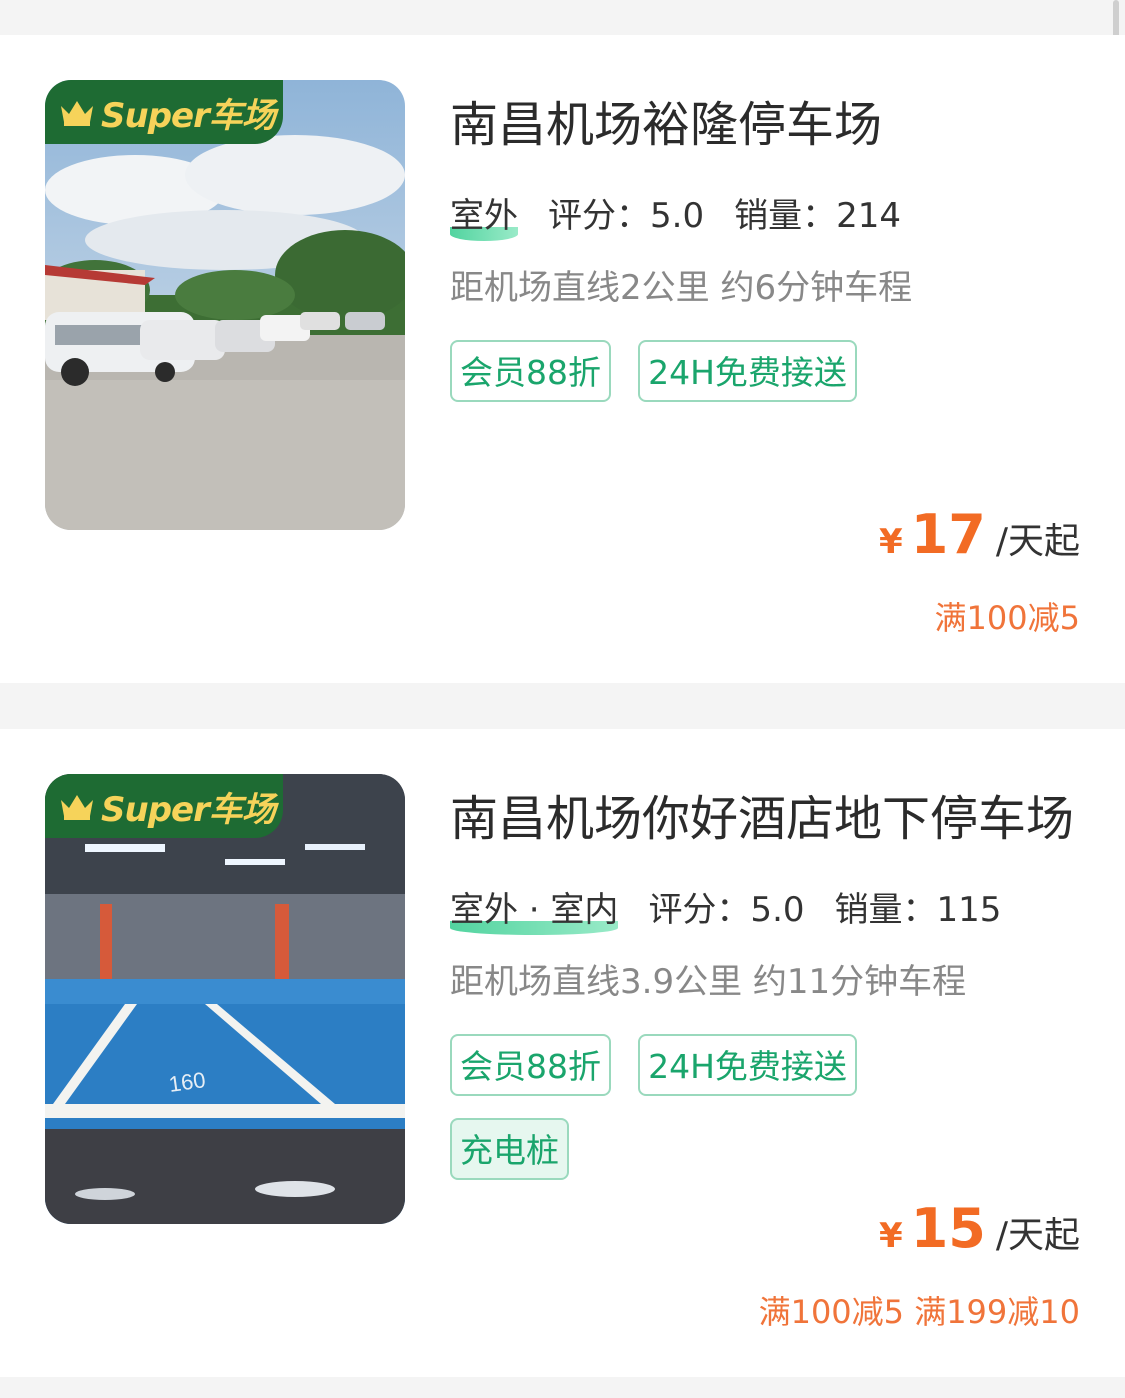  I want to click on promo-text: 满100减5 满199减10, so click(919, 1312).